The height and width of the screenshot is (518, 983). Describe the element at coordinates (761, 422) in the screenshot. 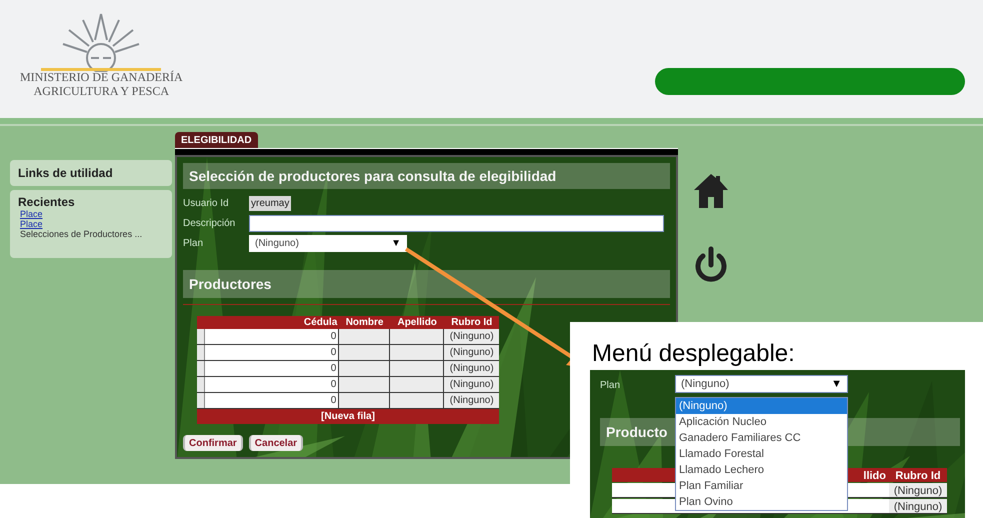

I see `dropdown-option: Aplicación Nucleo` at that location.